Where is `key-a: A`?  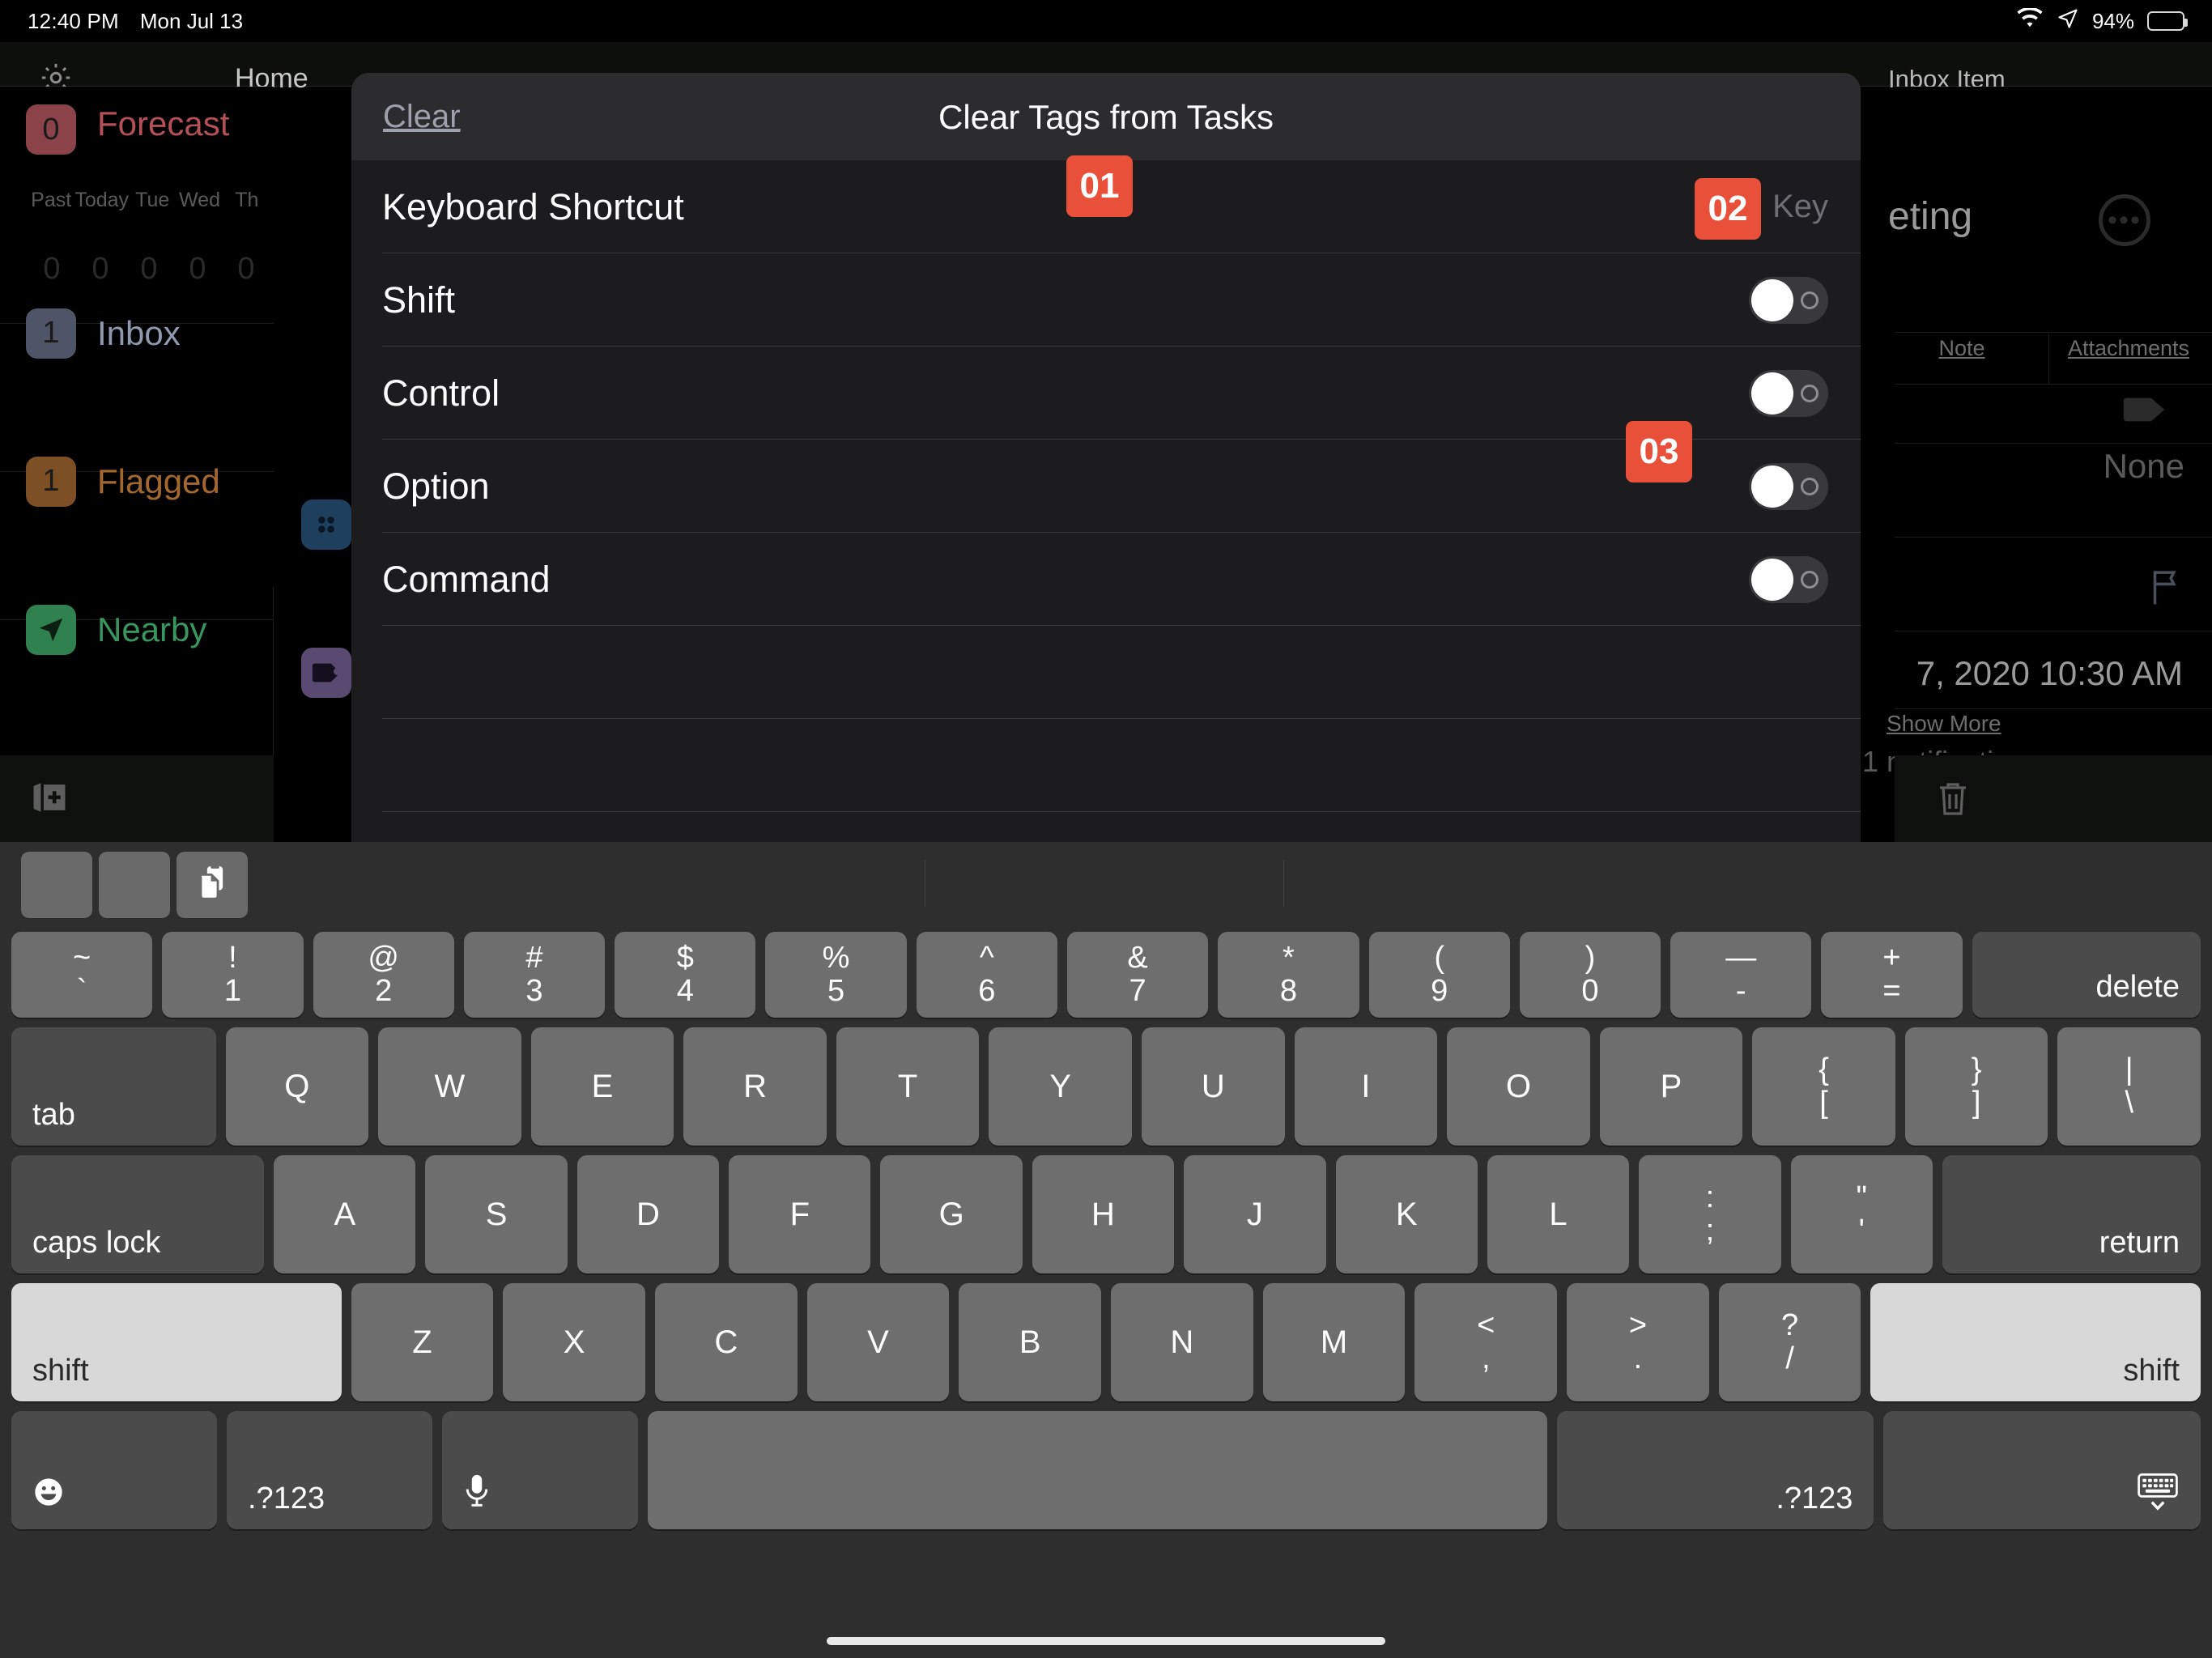 key-a: A is located at coordinates (345, 1214).